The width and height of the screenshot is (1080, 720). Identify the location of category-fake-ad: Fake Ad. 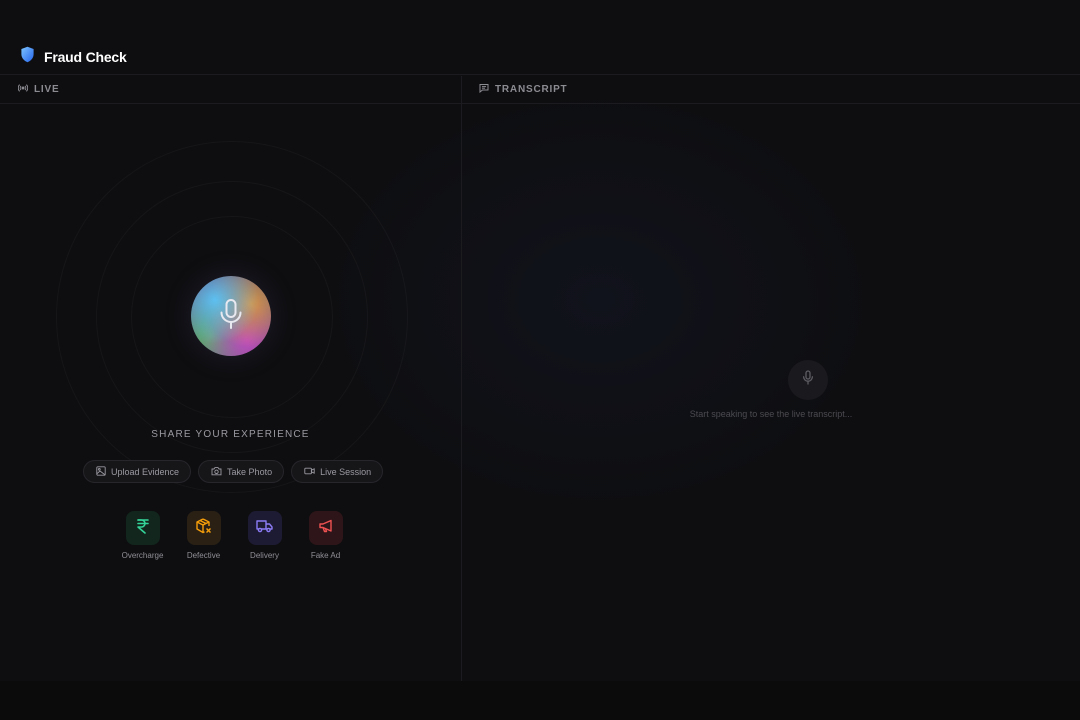
(325, 535).